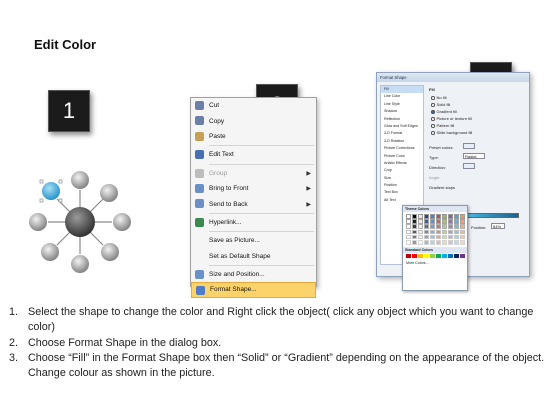 The height and width of the screenshot is (420, 560). I want to click on menu-item-4: Group ▶, so click(253, 173).